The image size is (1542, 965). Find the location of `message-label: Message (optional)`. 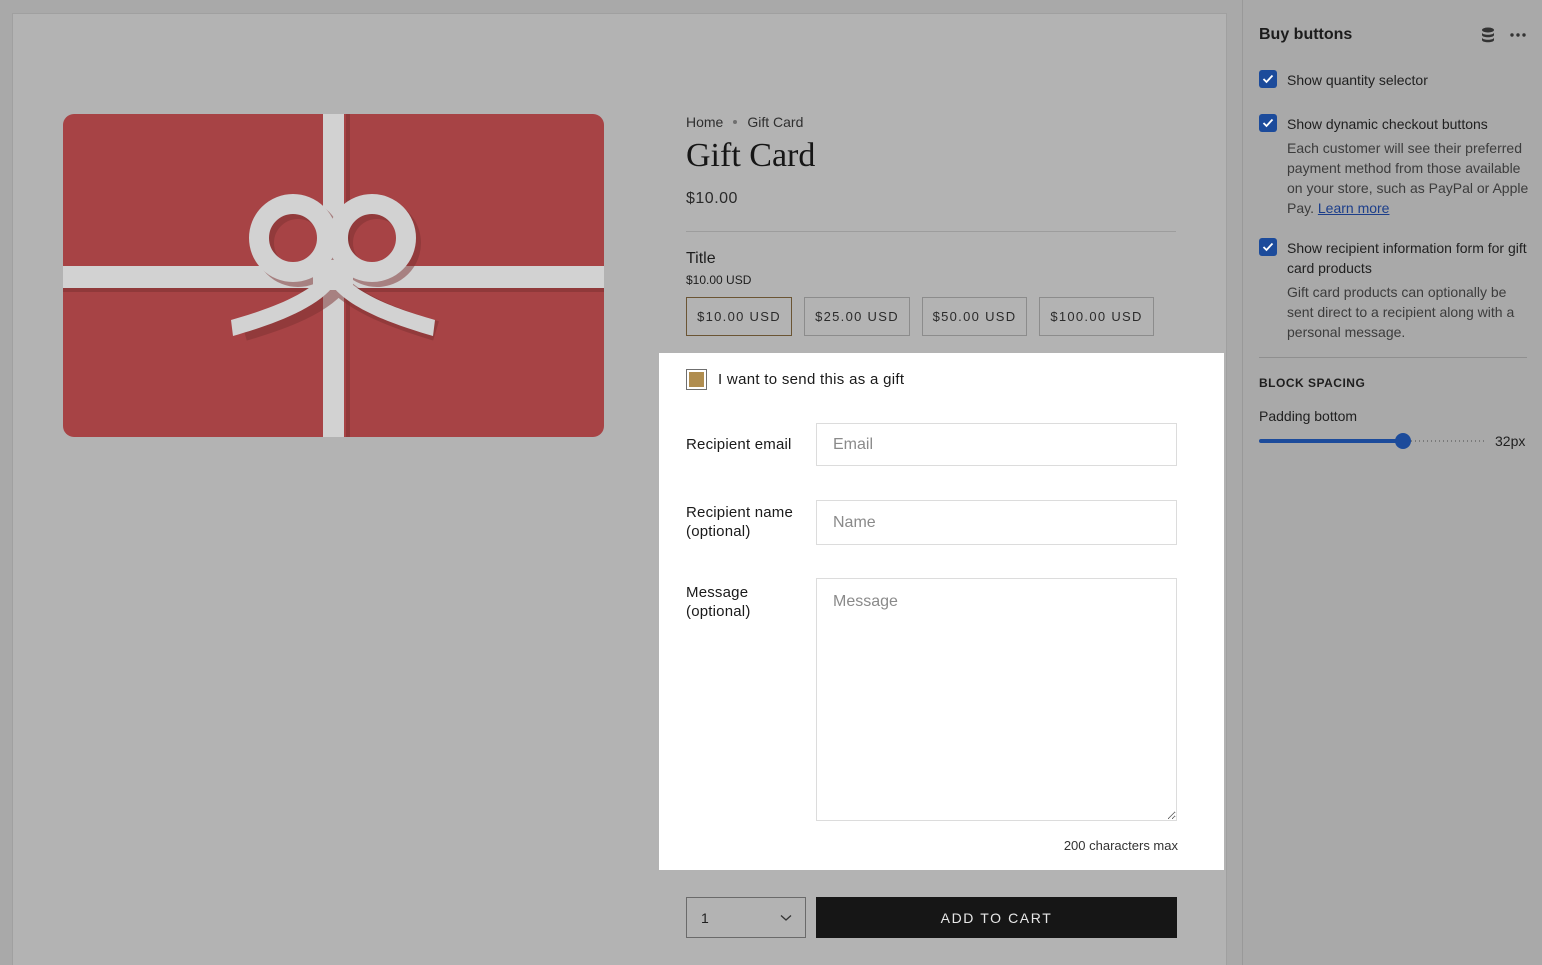

message-label: Message (optional) is located at coordinates (718, 602).